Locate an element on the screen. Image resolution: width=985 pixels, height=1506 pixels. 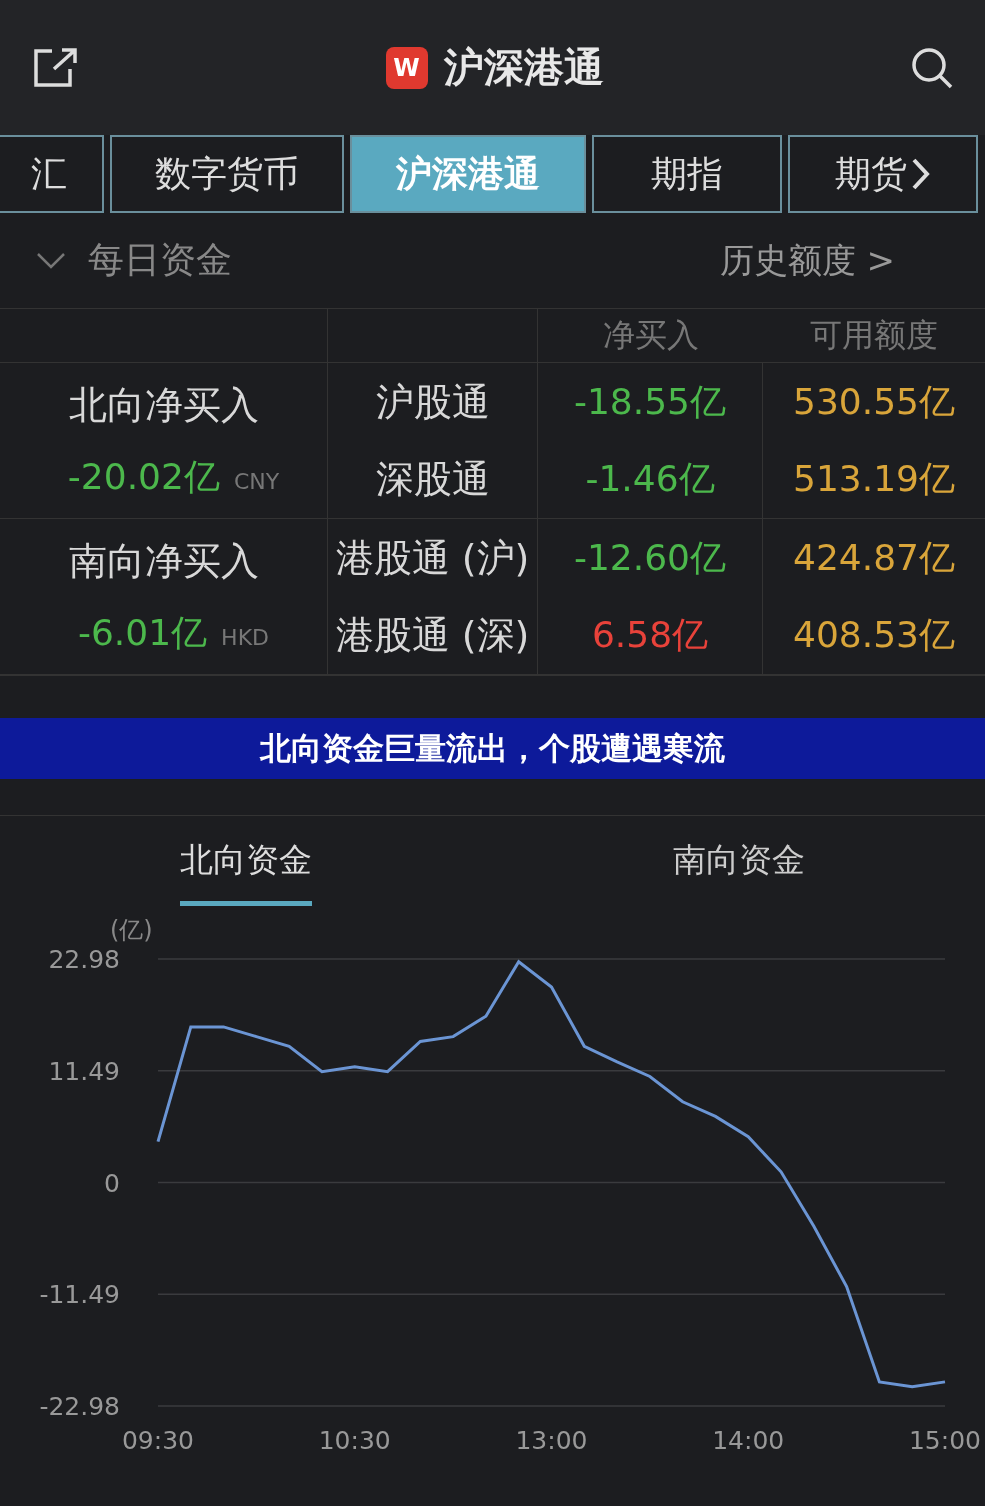
quota-value: 530.55亿 is located at coordinates (874, 401).